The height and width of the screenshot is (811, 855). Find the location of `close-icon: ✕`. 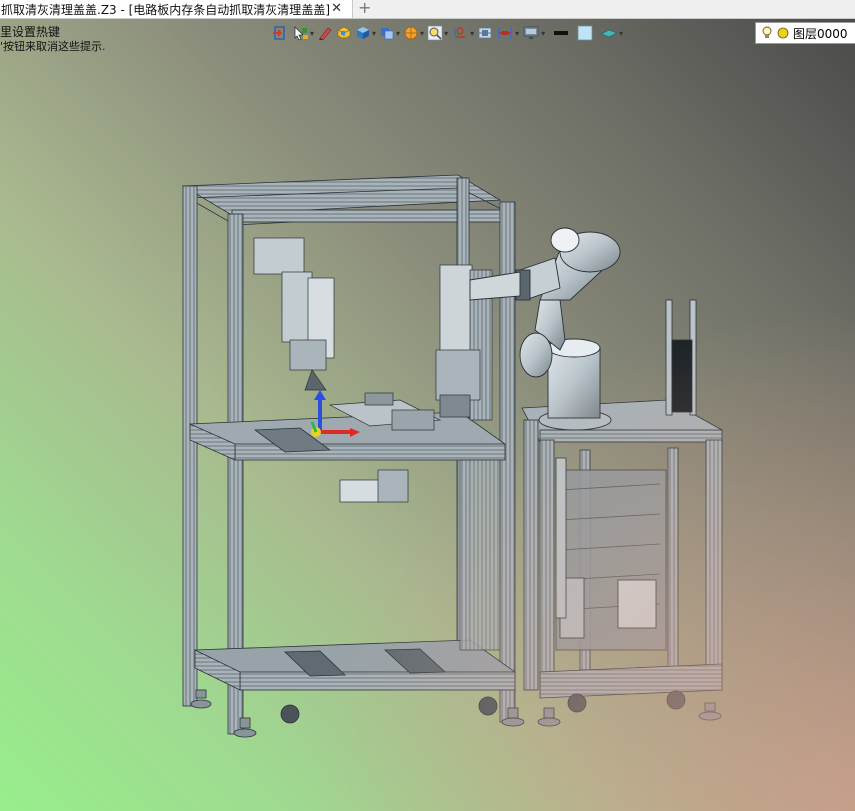

close-icon: ✕ is located at coordinates (336, 8).